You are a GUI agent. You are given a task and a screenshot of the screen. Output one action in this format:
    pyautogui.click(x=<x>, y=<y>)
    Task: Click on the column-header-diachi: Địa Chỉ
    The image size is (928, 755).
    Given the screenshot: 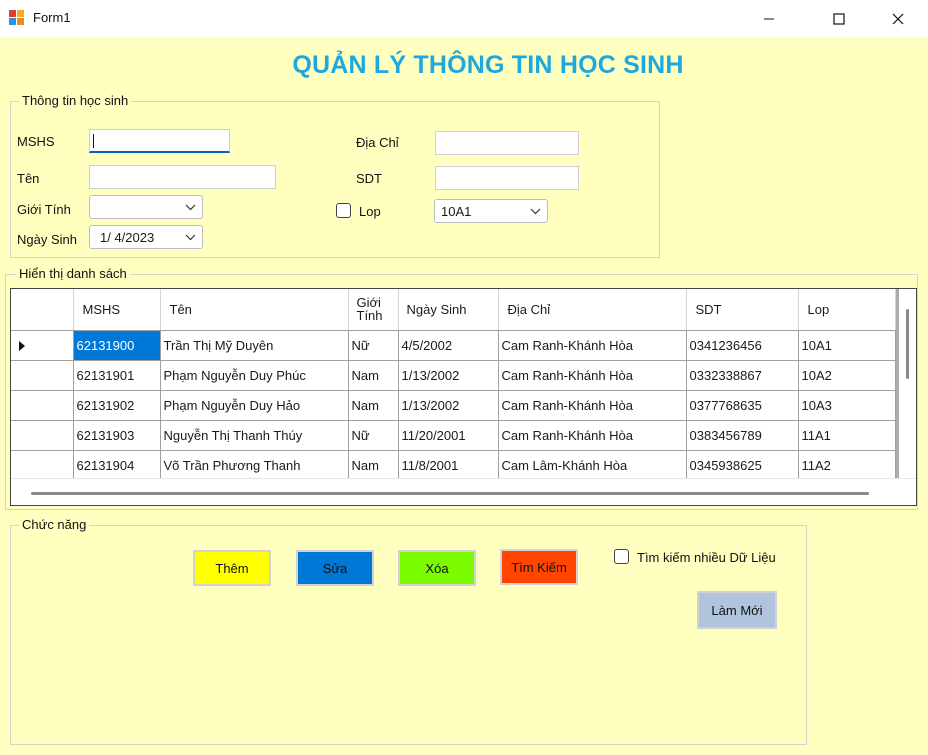 What is the action you would take?
    pyautogui.click(x=592, y=310)
    